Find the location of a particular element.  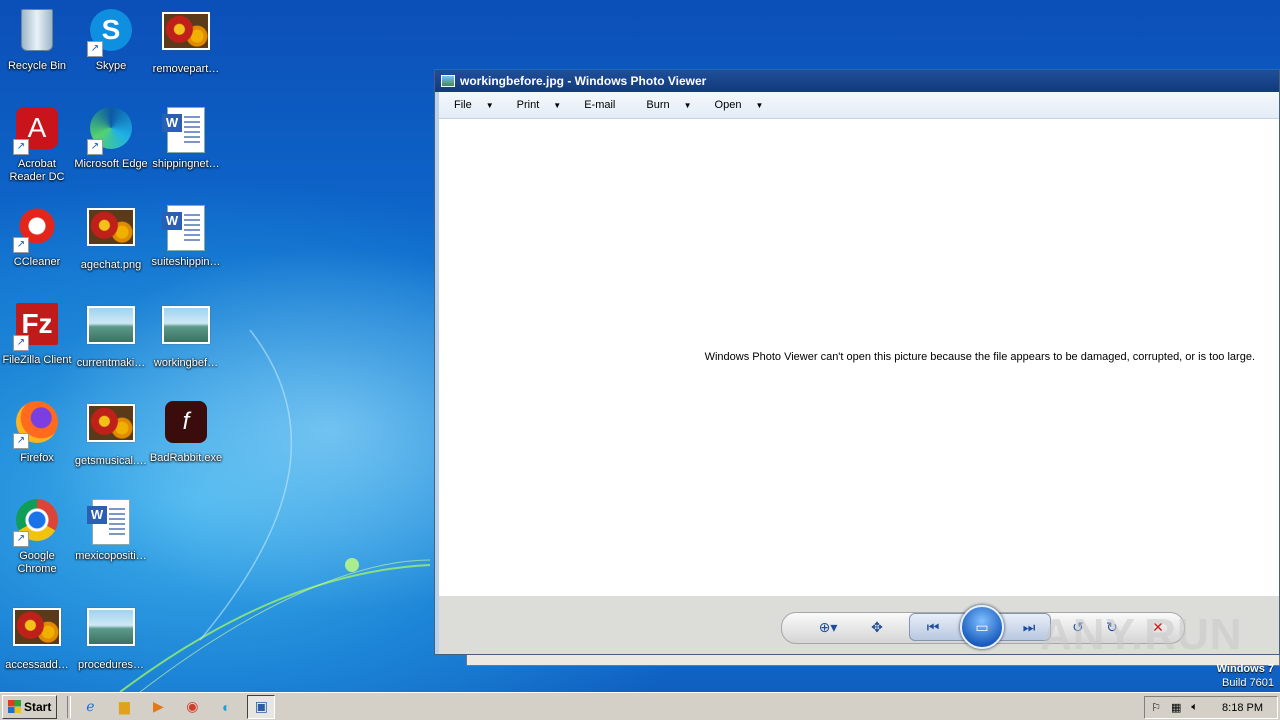

menu-label: E-mail is located at coordinates (600, 105).